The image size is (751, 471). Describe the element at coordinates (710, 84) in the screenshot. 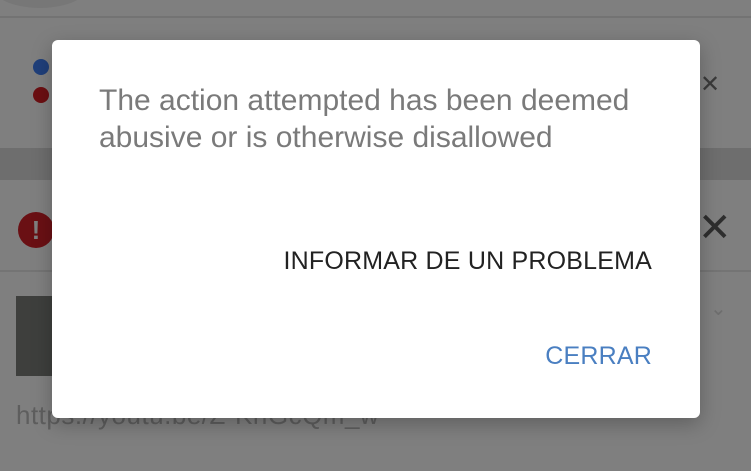

I see `close-icon: ✕` at that location.